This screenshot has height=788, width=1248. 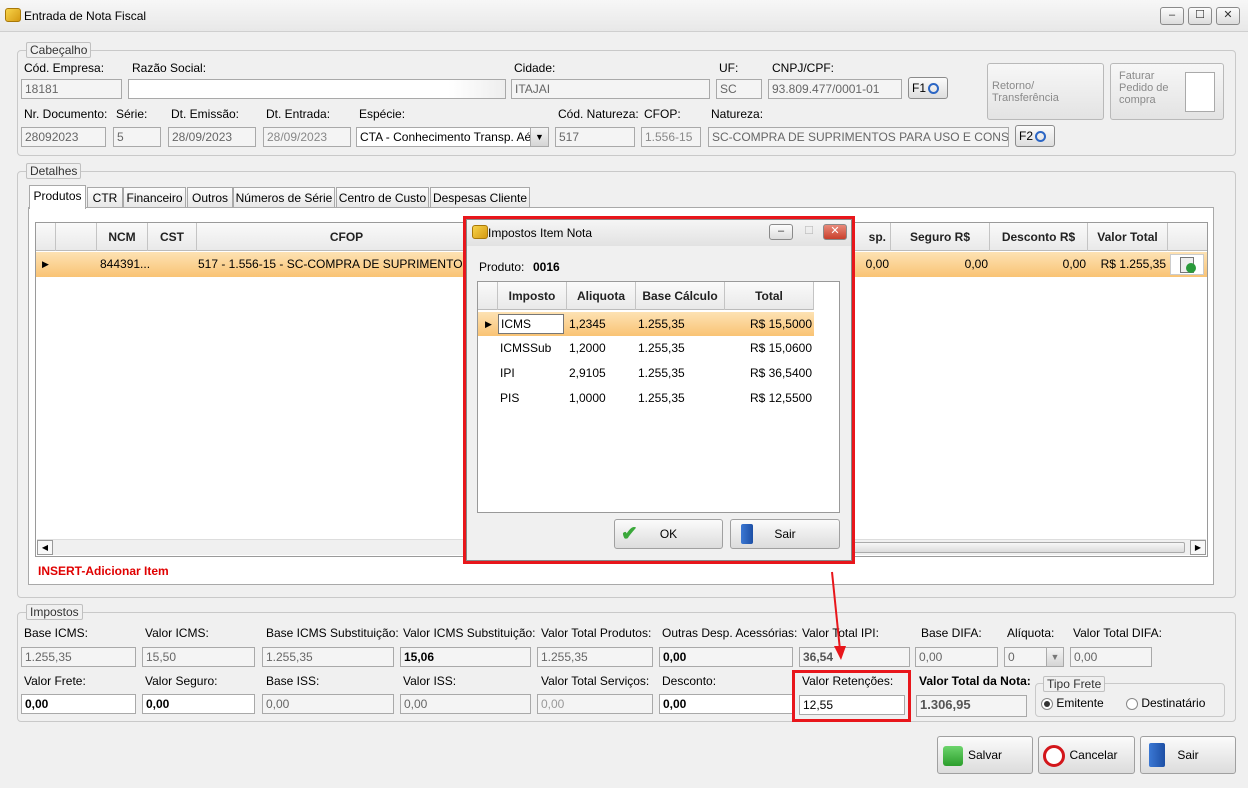 I want to click on base-icms-st-field: 1.255,35, so click(x=328, y=657).